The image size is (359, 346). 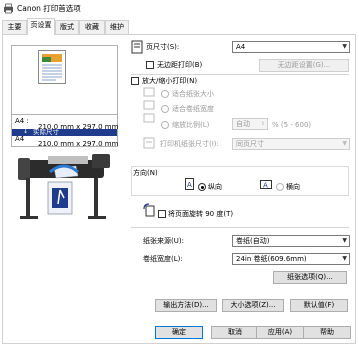 I want to click on window-title: Canon 打印首选项, so click(x=49, y=8).